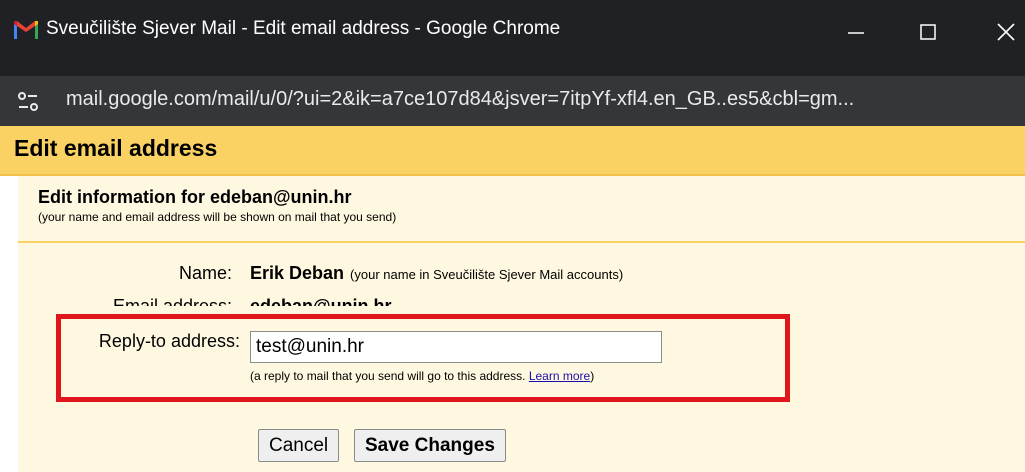 Image resolution: width=1025 pixels, height=472 pixels. What do you see at coordinates (299, 445) in the screenshot?
I see `cancel-button: Cancel` at bounding box center [299, 445].